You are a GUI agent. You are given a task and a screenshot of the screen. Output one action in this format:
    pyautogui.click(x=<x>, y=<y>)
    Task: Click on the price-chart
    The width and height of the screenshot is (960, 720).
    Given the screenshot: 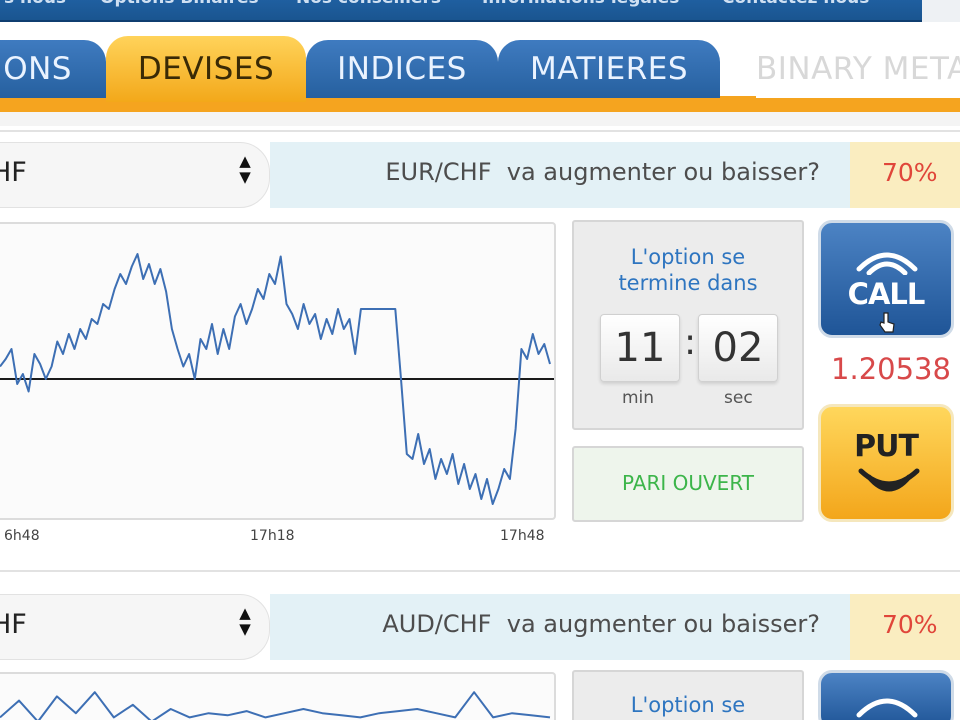 What is the action you would take?
    pyautogui.click(x=278, y=696)
    